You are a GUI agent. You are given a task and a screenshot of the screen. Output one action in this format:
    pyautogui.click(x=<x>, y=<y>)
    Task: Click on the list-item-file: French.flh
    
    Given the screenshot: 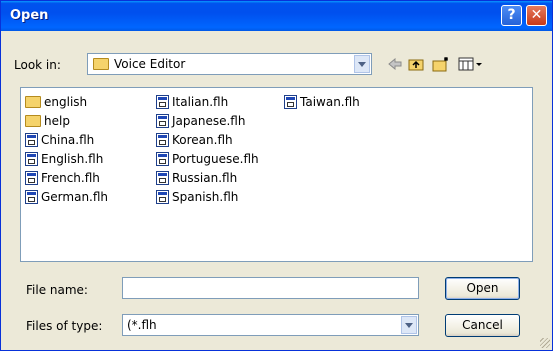 What is the action you would take?
    pyautogui.click(x=66, y=177)
    